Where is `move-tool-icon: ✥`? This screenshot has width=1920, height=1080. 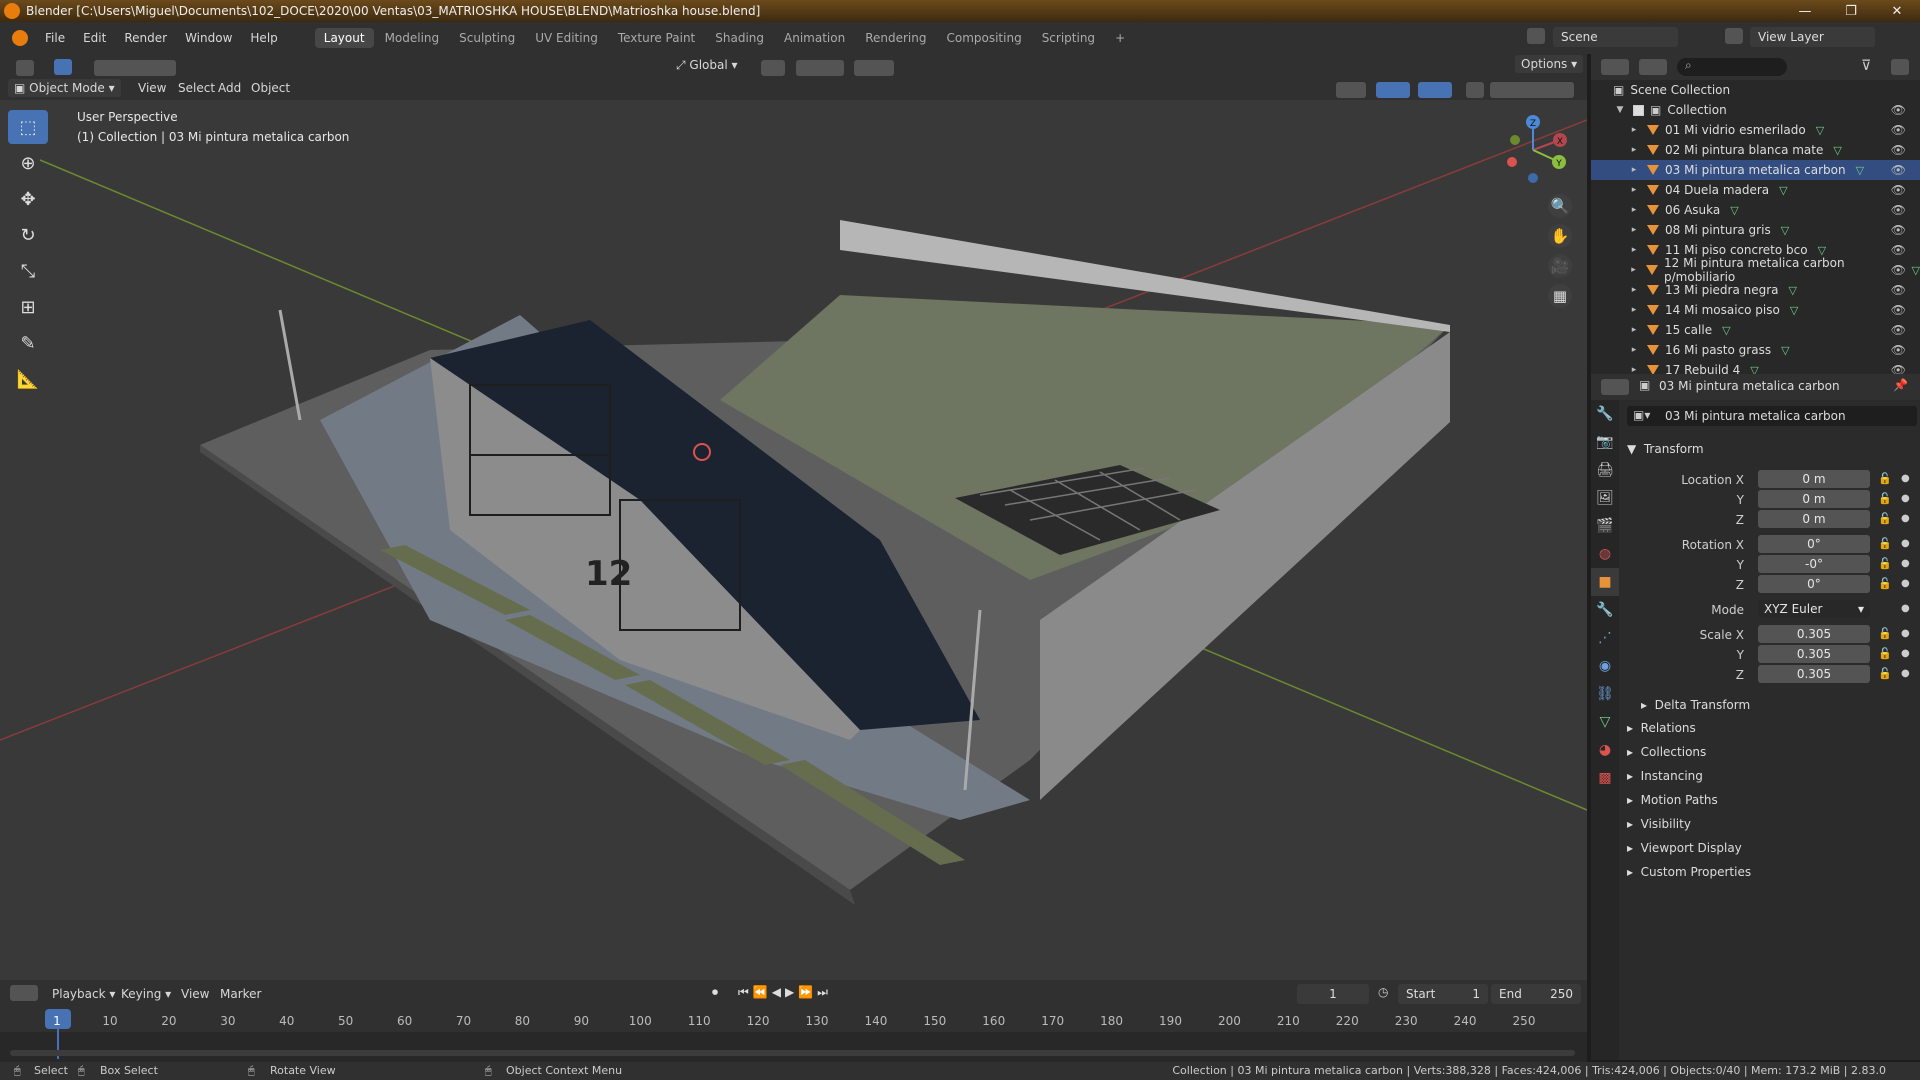 move-tool-icon: ✥ is located at coordinates (28, 199).